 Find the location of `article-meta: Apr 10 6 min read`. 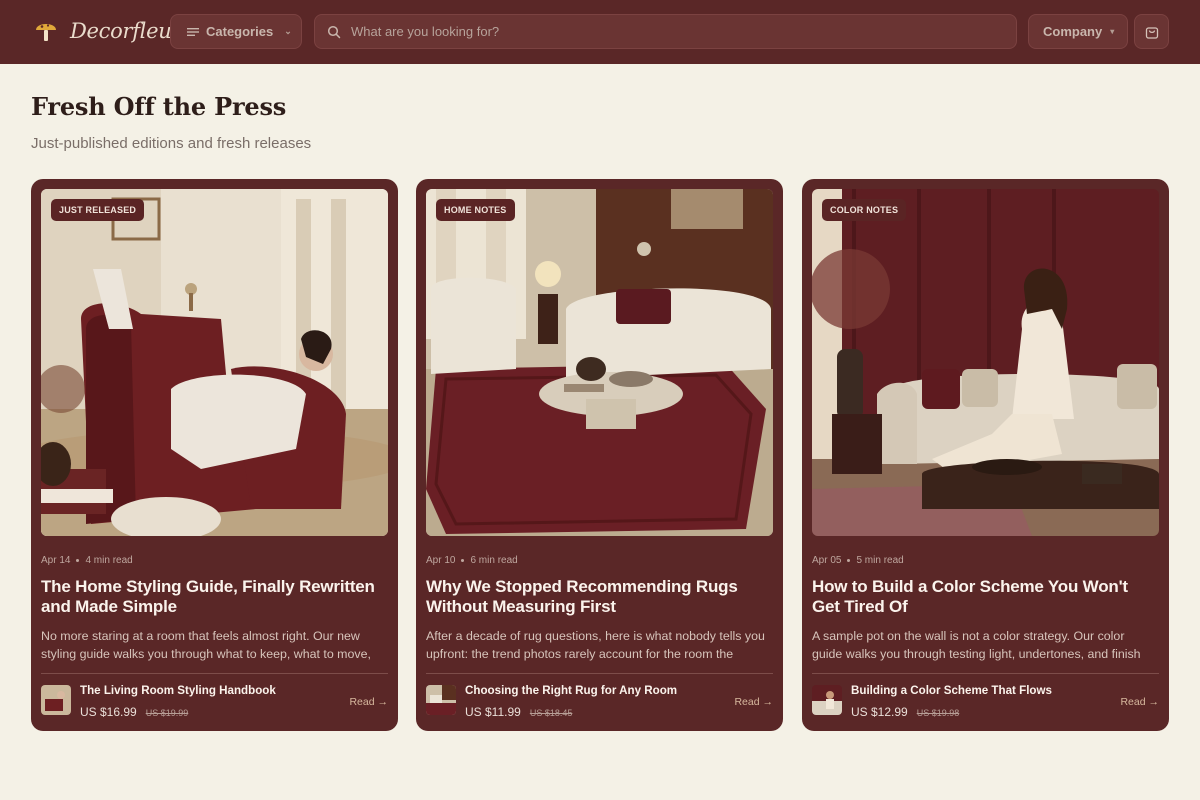

article-meta: Apr 10 6 min read is located at coordinates (472, 560).